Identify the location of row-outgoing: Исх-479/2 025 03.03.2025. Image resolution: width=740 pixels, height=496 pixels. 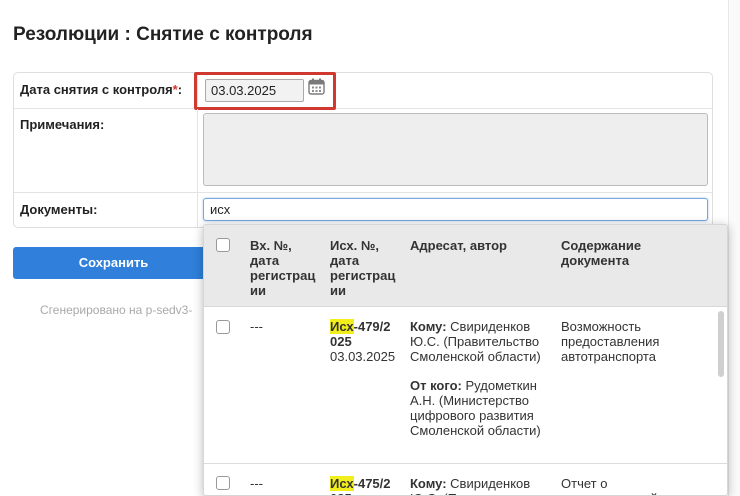
(363, 341).